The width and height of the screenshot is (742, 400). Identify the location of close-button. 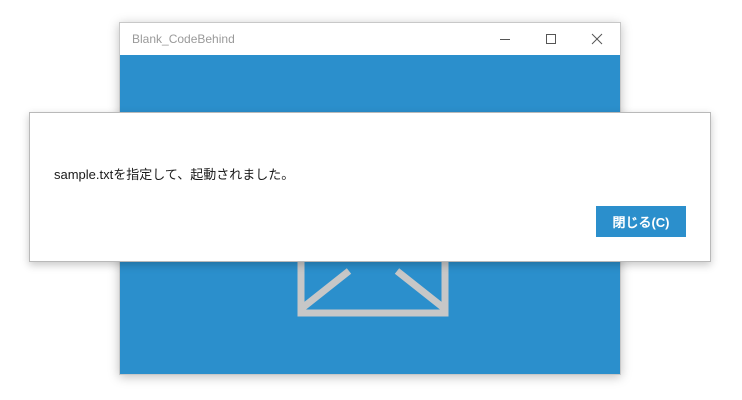
(597, 39).